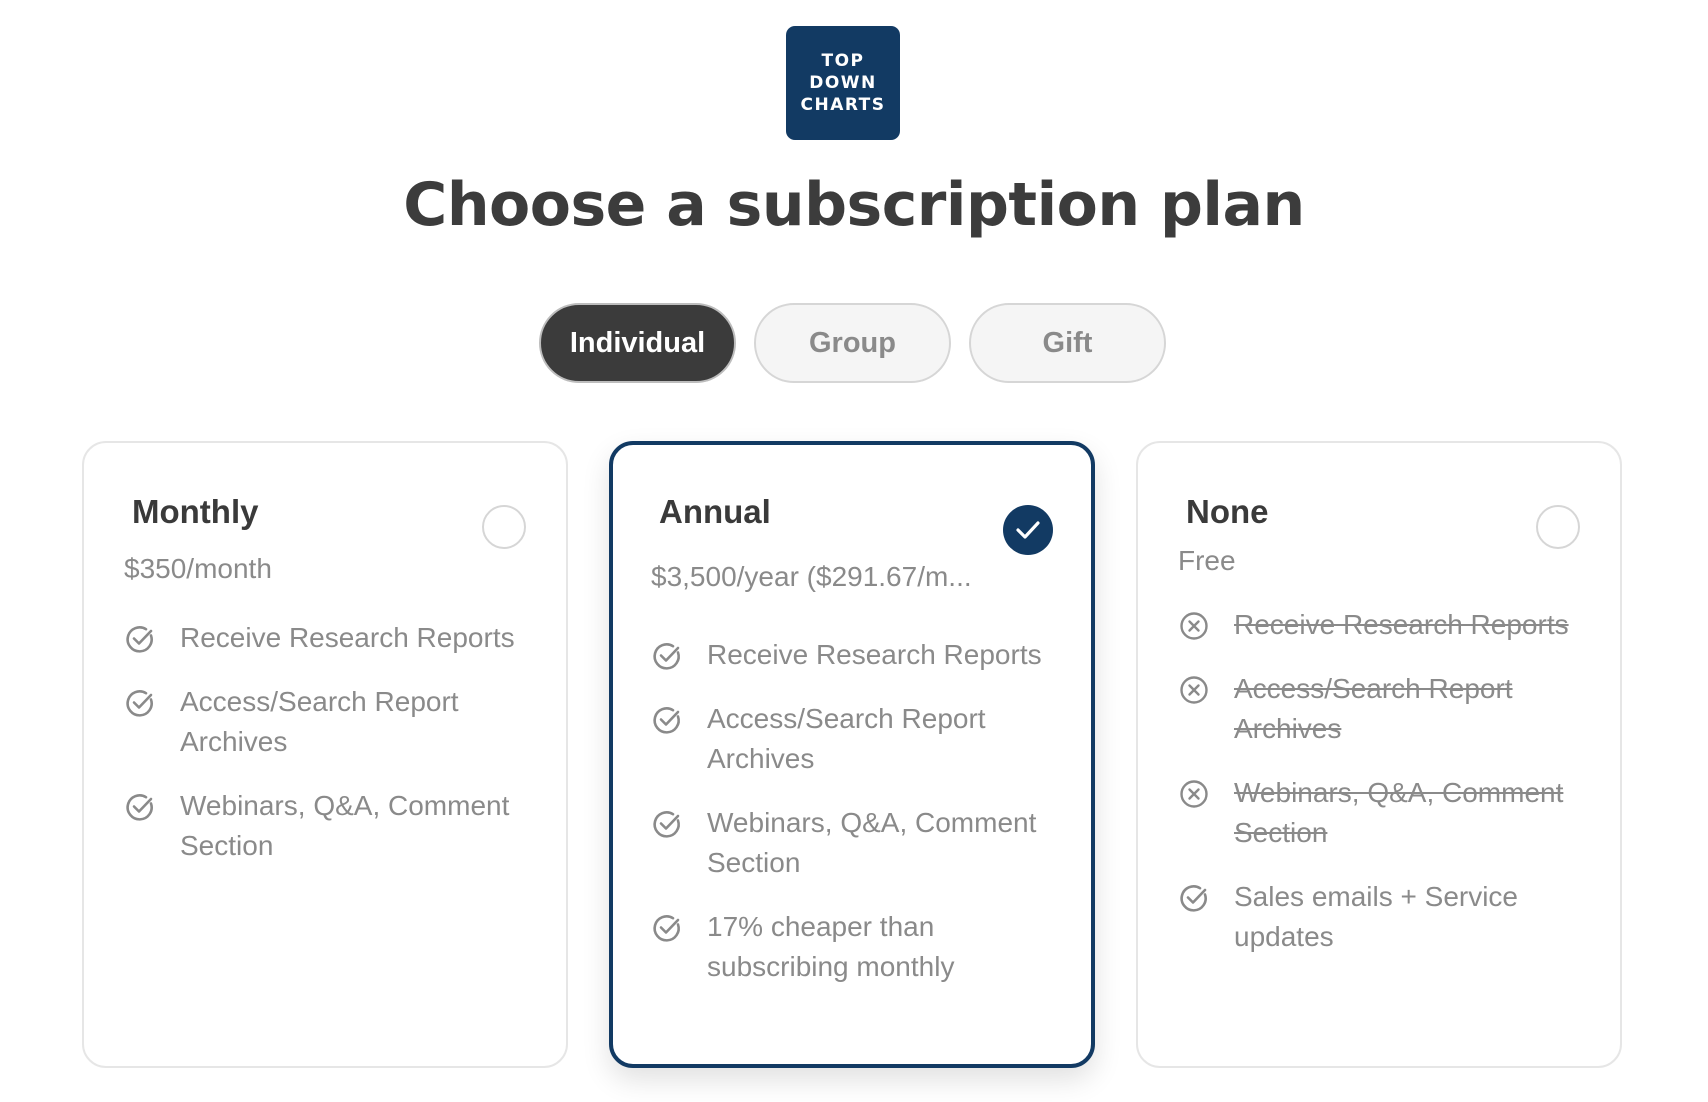  What do you see at coordinates (715, 511) in the screenshot?
I see `plan-name: Annual` at bounding box center [715, 511].